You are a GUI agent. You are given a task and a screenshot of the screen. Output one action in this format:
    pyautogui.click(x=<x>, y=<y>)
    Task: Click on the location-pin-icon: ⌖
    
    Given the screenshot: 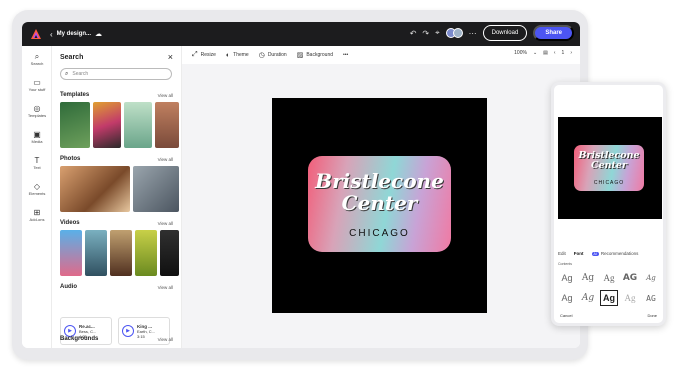 What is the action you would take?
    pyautogui.click(x=437, y=33)
    